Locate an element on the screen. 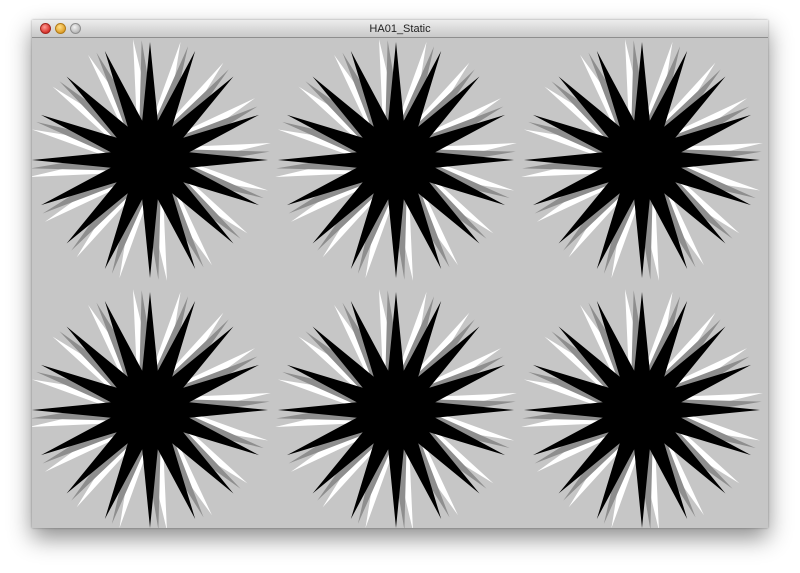 The image size is (800, 573). window-title: HA01_Static is located at coordinates (400, 29).